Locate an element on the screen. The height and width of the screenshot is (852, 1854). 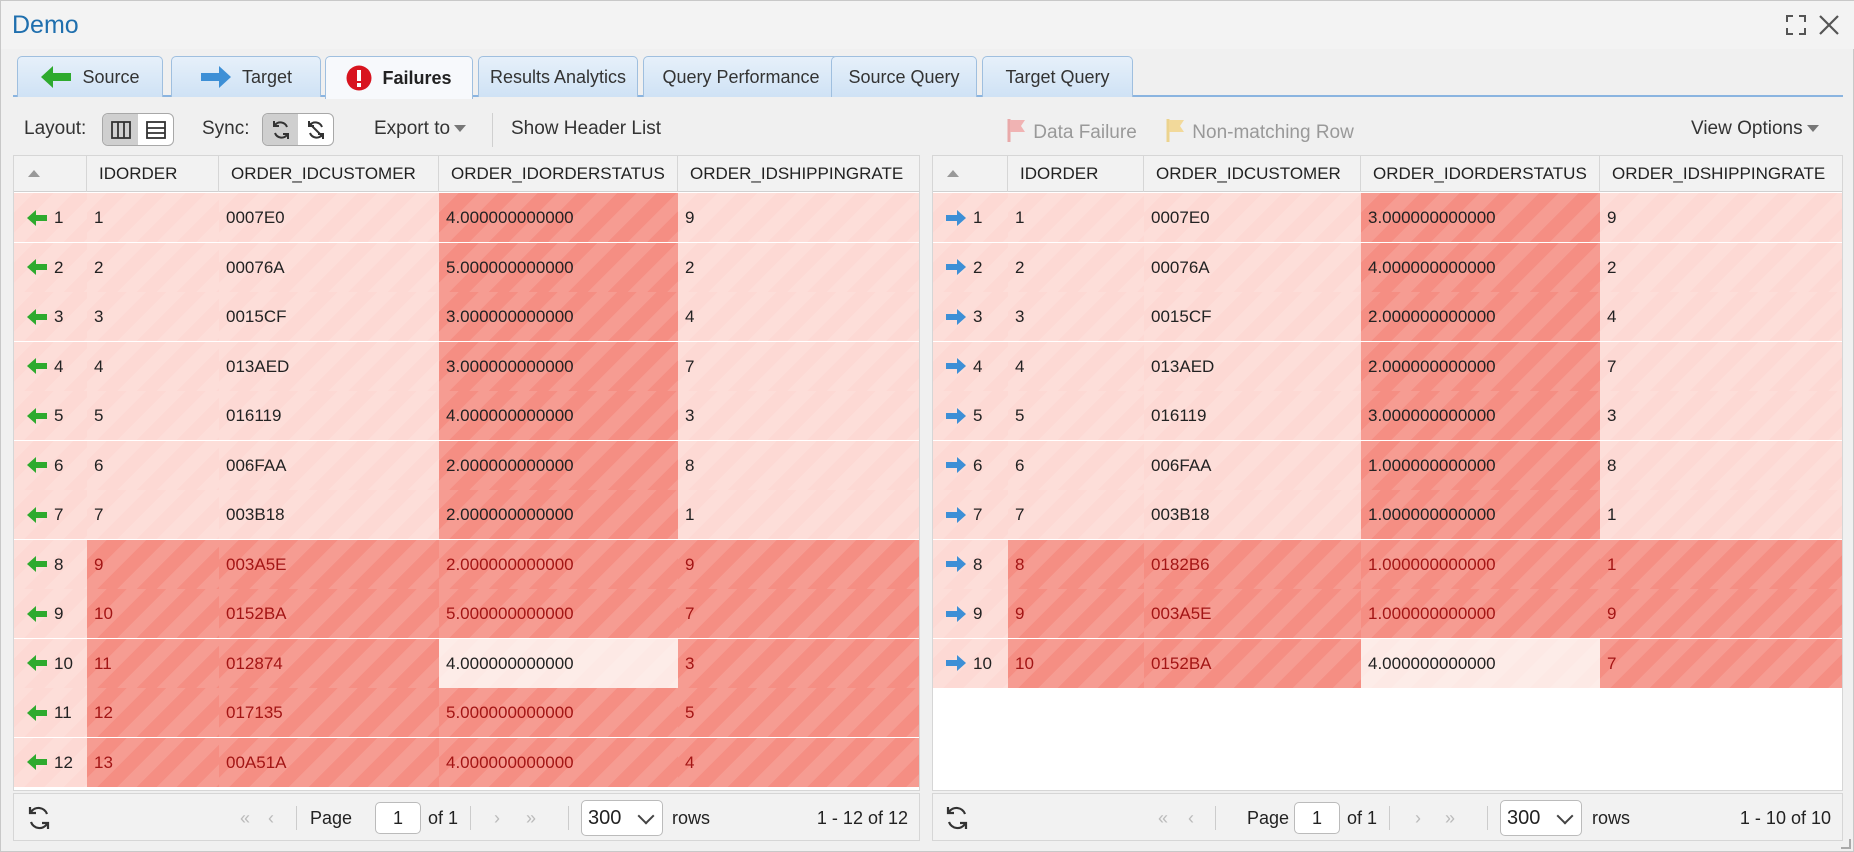
table-cell: 006FAA is located at coordinates (1252, 465).